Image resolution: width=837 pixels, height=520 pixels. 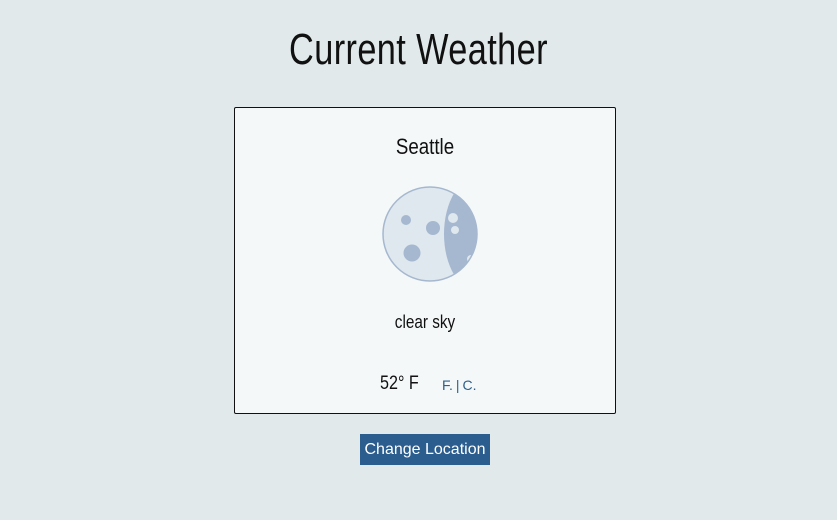 What do you see at coordinates (425, 449) in the screenshot?
I see `change-location-button: Change Location` at bounding box center [425, 449].